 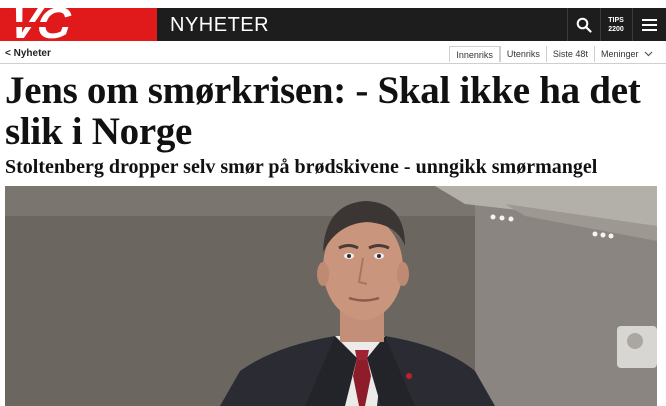 What do you see at coordinates (522, 54) in the screenshot?
I see `tab-utenriks: Utenriks` at bounding box center [522, 54].